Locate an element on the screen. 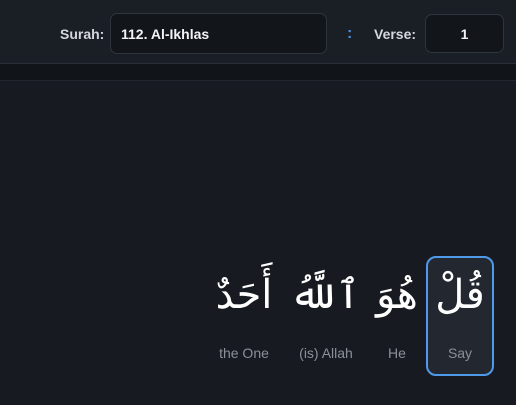 This screenshot has height=405, width=516. surah-label: Surah: is located at coordinates (82, 34).